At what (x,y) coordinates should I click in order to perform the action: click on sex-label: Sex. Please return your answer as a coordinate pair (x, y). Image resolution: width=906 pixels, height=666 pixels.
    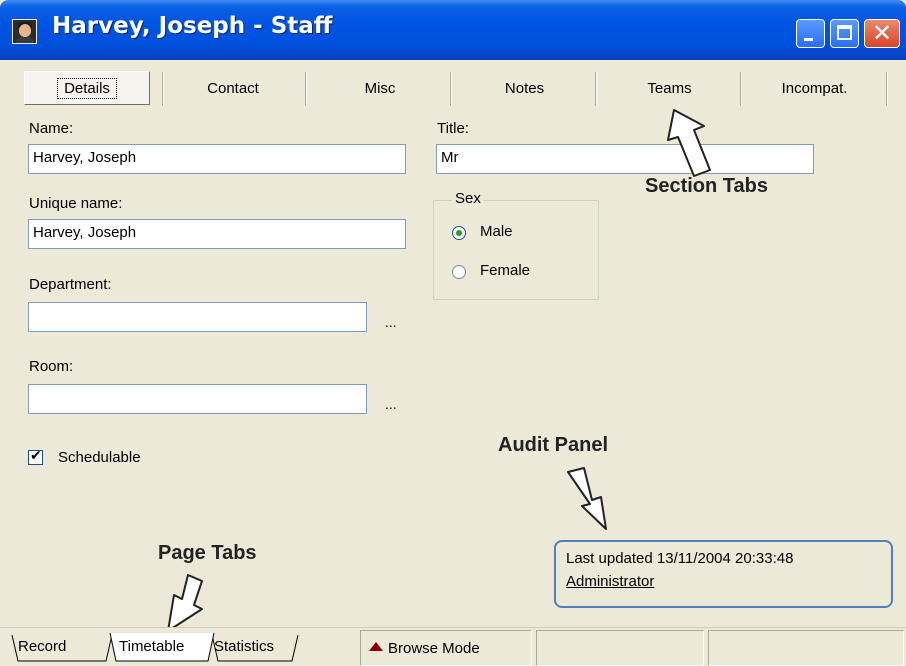
    Looking at the image, I should click on (468, 198).